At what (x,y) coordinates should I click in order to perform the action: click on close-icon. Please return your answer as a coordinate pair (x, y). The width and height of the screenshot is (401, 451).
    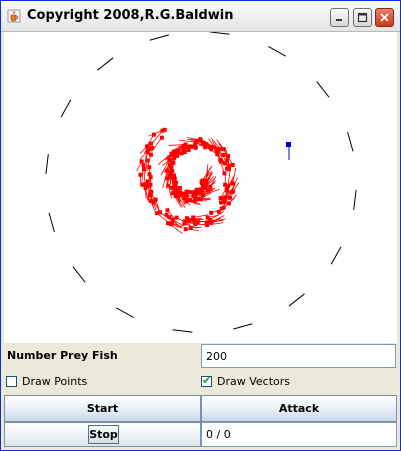
    Looking at the image, I should click on (384, 17).